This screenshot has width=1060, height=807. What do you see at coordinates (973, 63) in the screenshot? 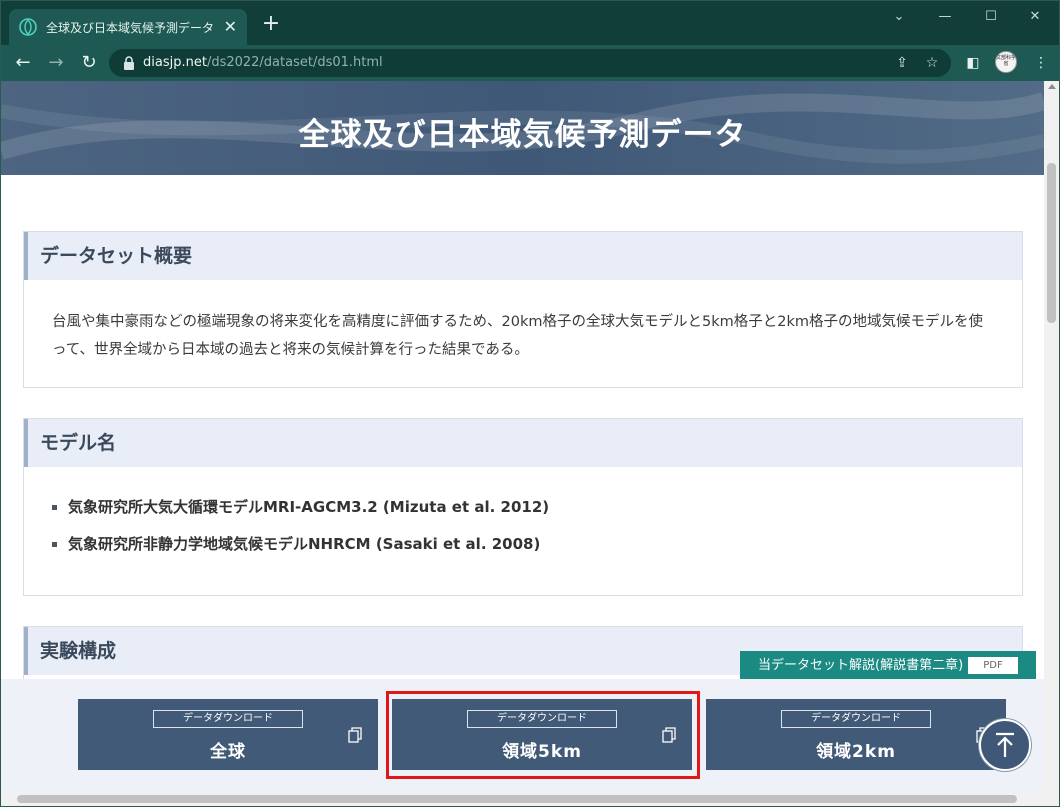
I see `side-panel-icon: ◧` at bounding box center [973, 63].